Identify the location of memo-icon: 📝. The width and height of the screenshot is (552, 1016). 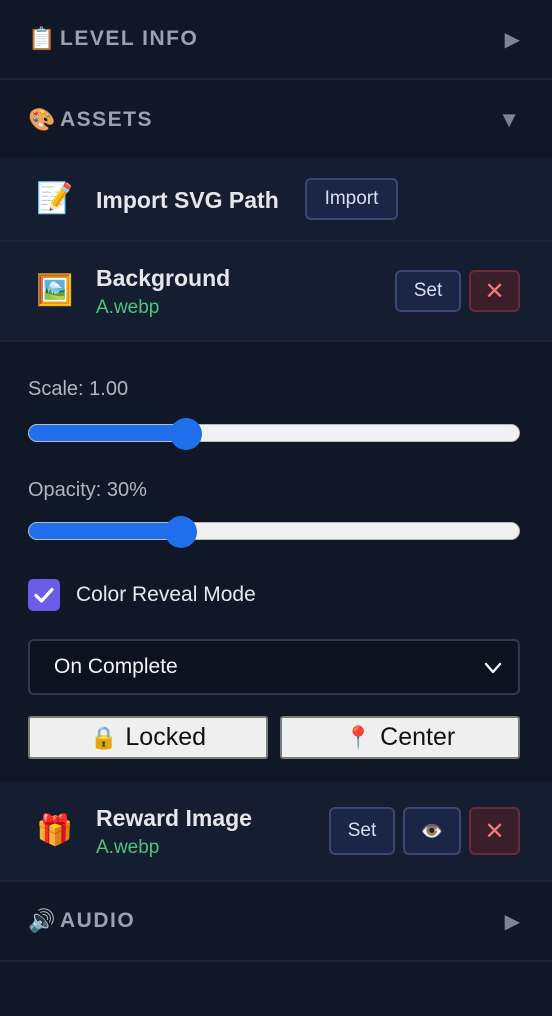
(55, 198).